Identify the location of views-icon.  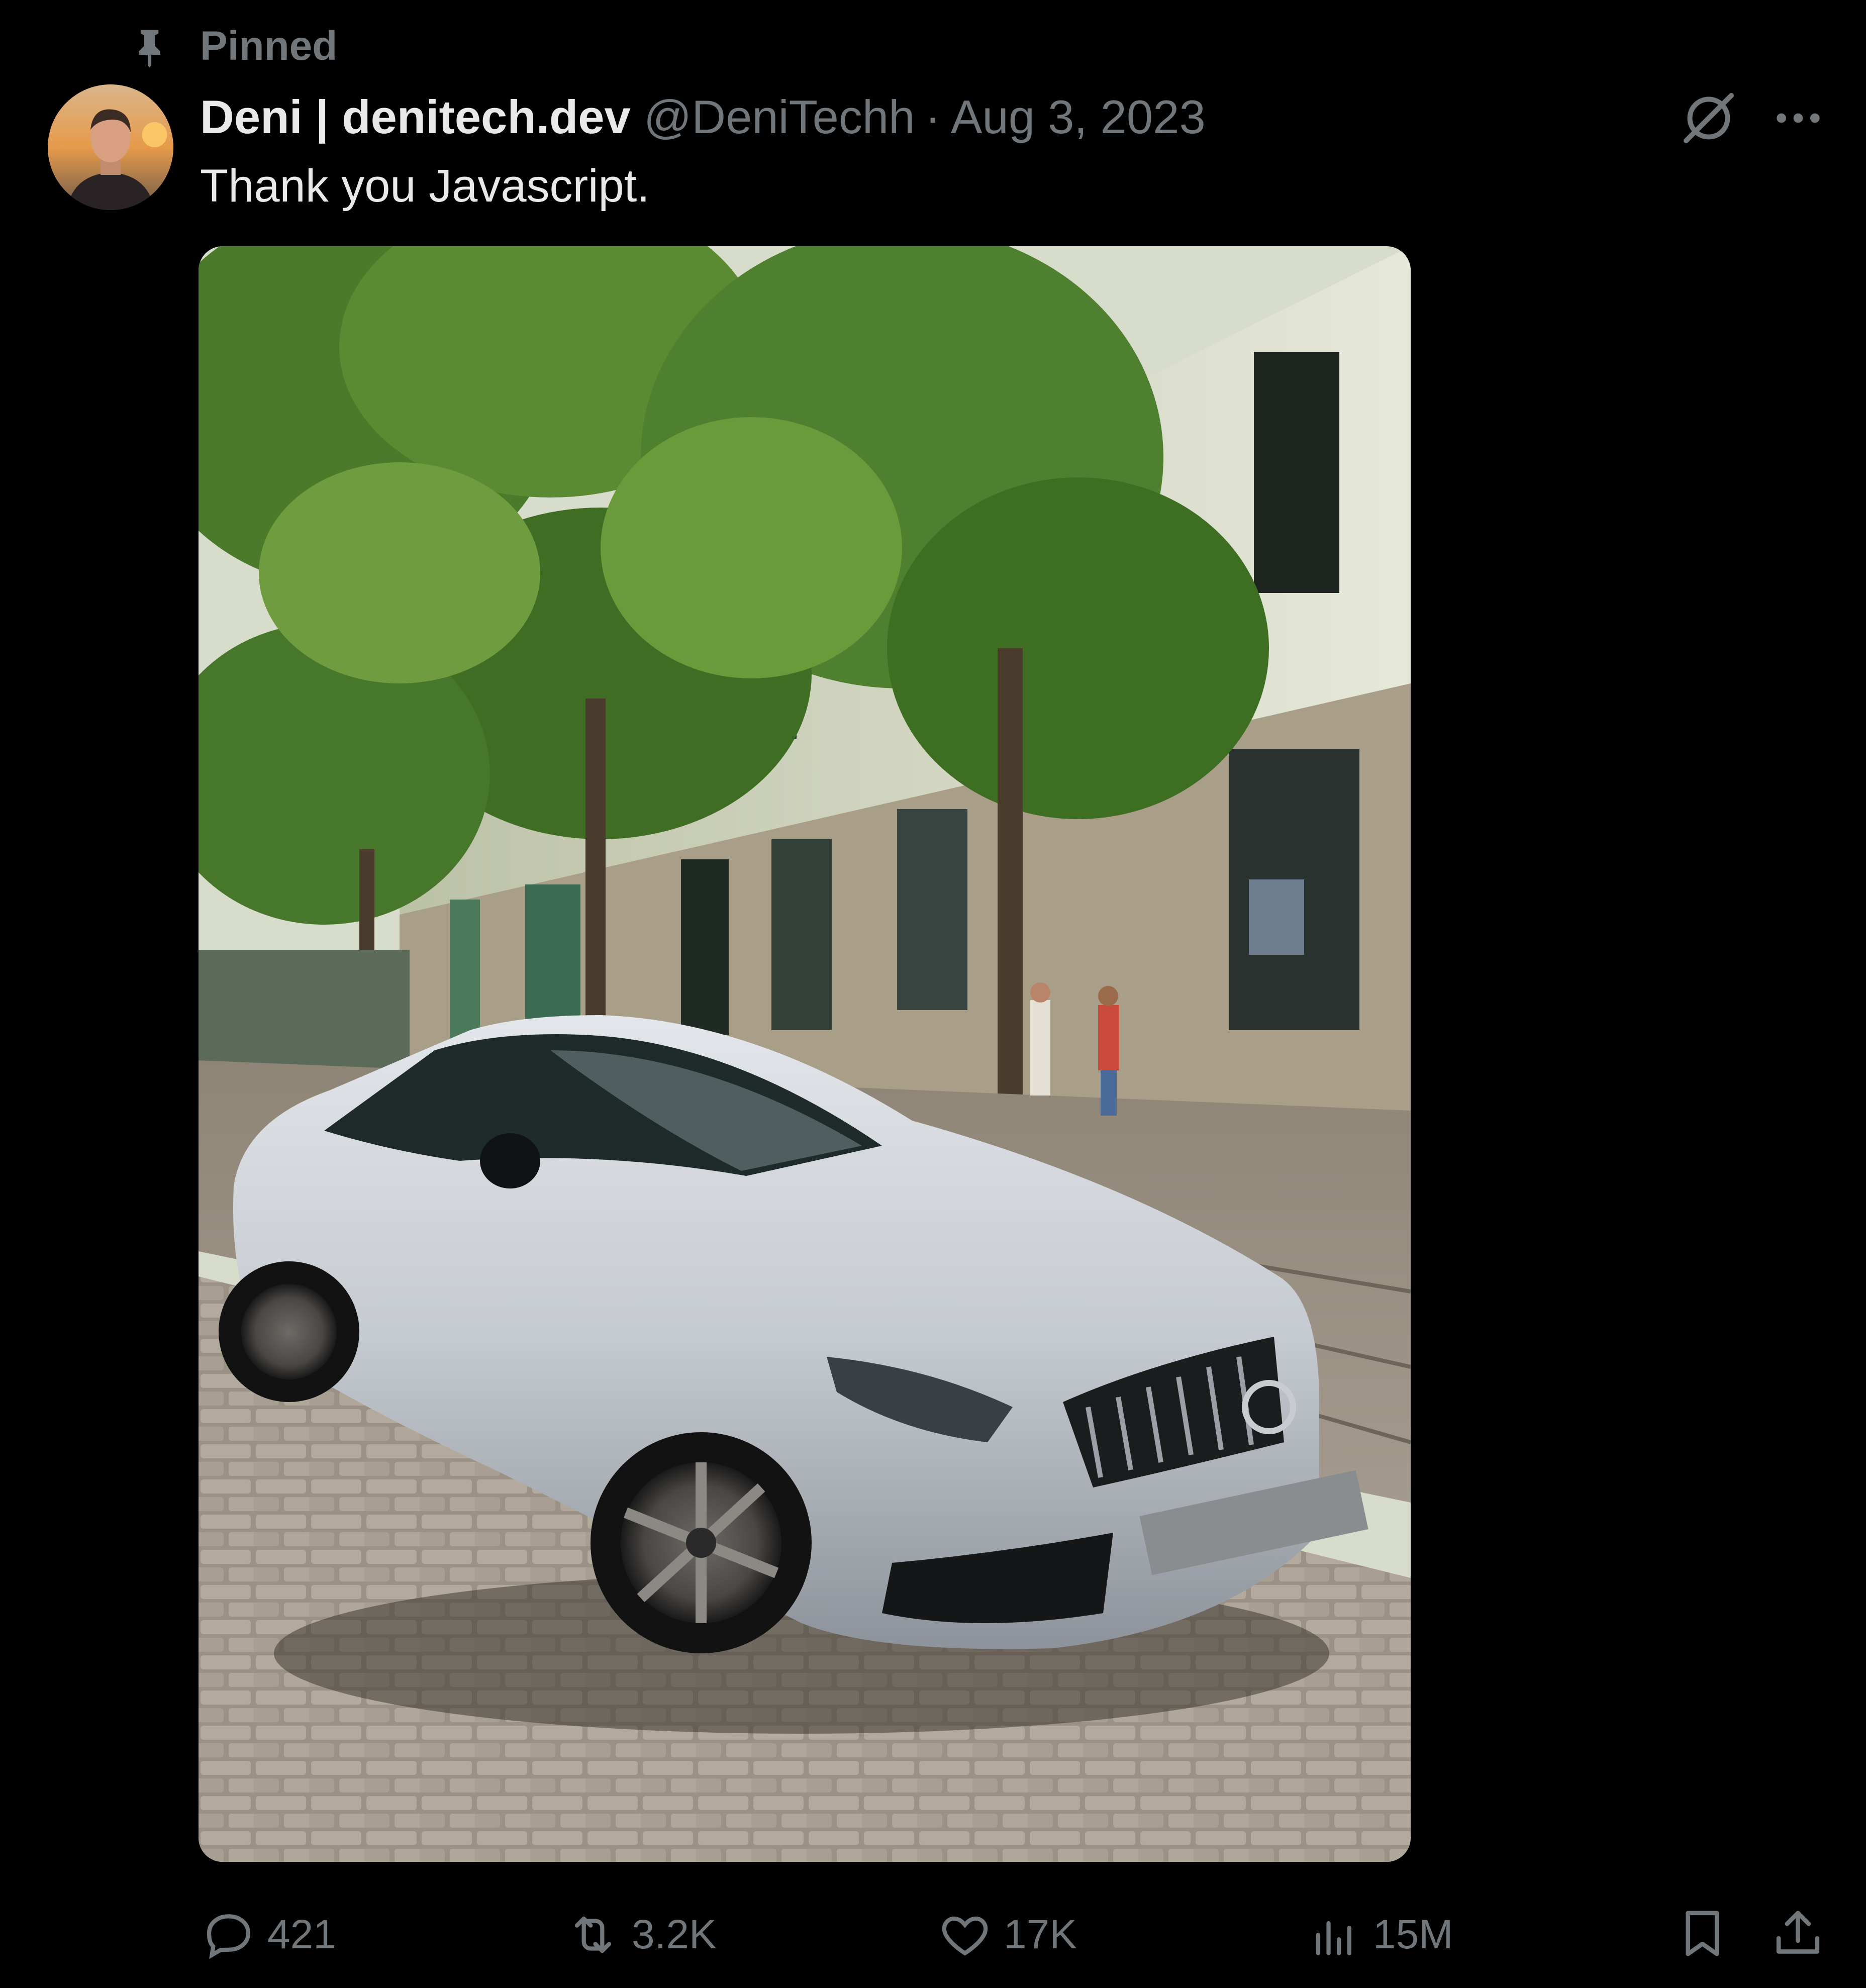
(1333, 1938).